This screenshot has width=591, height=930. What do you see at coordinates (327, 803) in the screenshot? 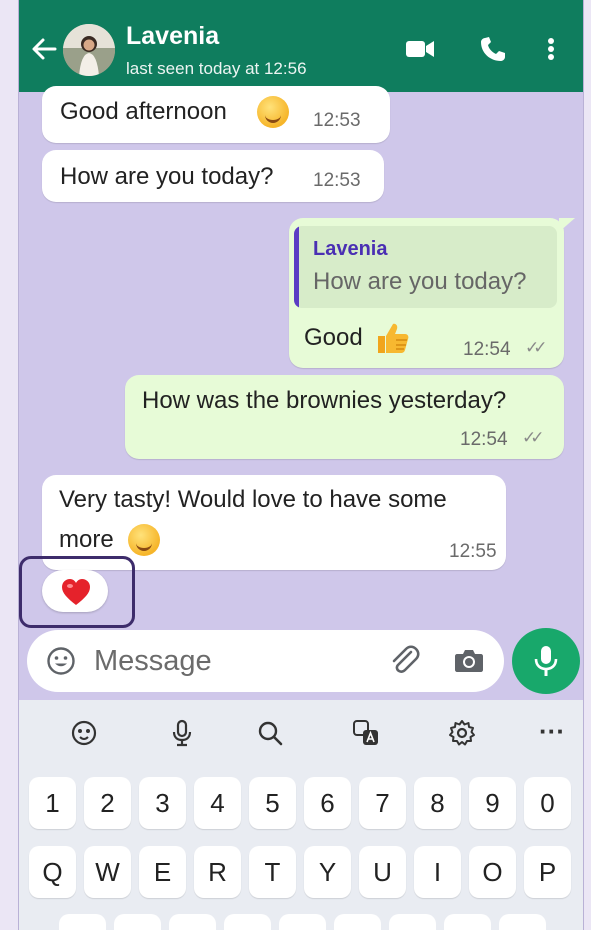
I see `key-6: 6` at bounding box center [327, 803].